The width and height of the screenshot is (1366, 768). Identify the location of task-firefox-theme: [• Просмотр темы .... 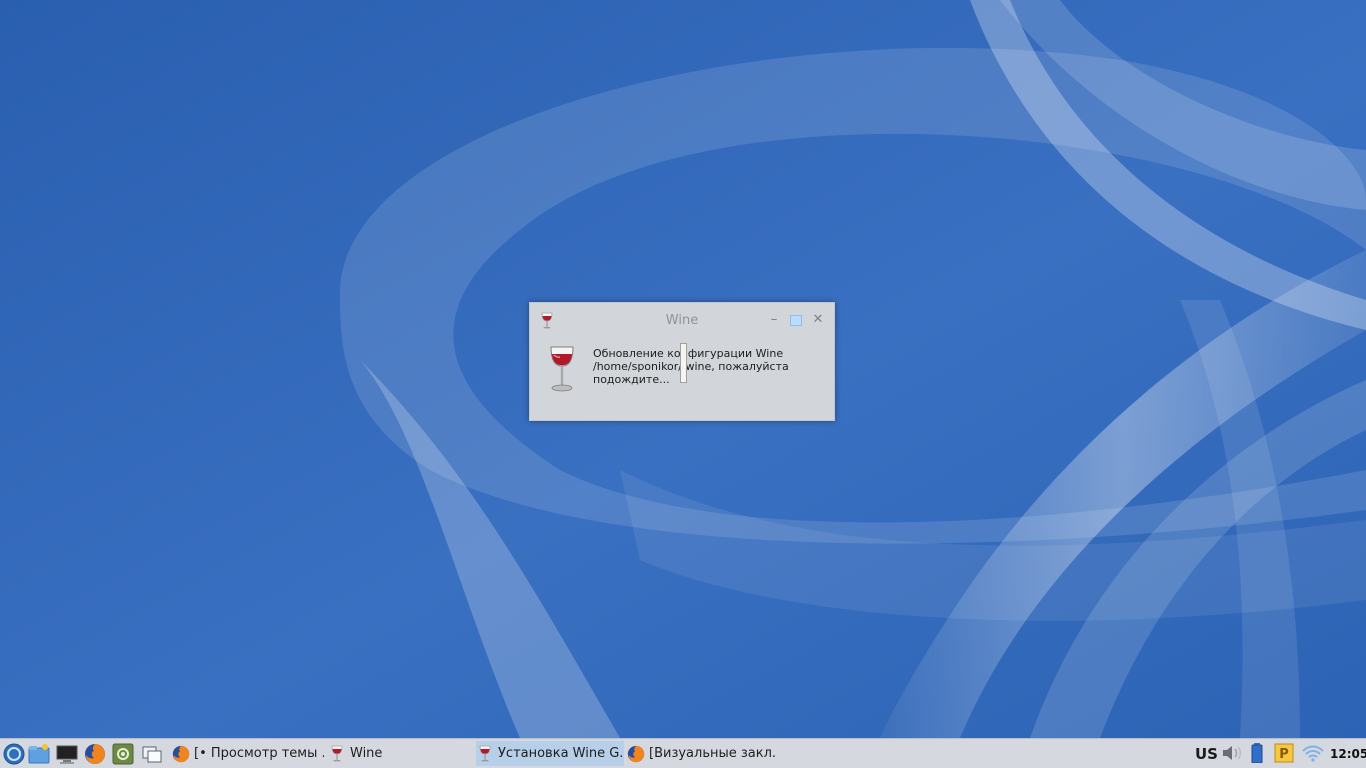
(248, 753).